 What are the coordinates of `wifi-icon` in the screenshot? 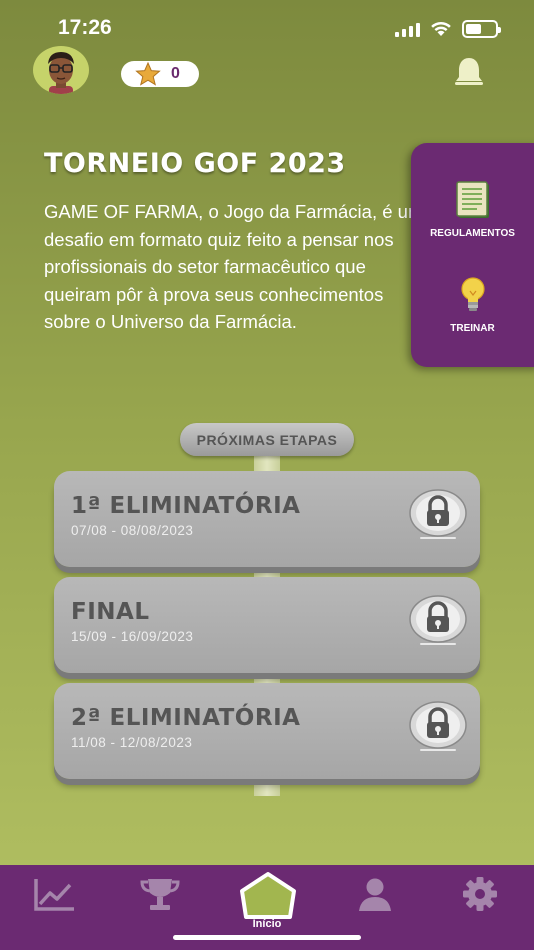 It's located at (441, 28).